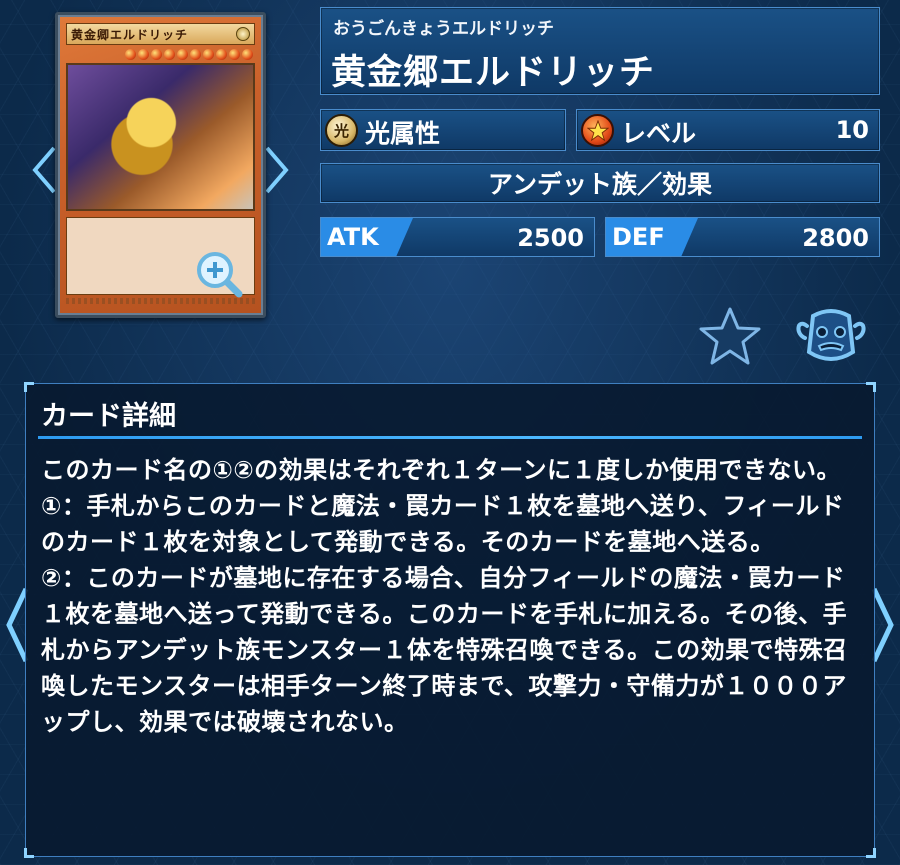  I want to click on def-panel: DEF 2800, so click(742, 237).